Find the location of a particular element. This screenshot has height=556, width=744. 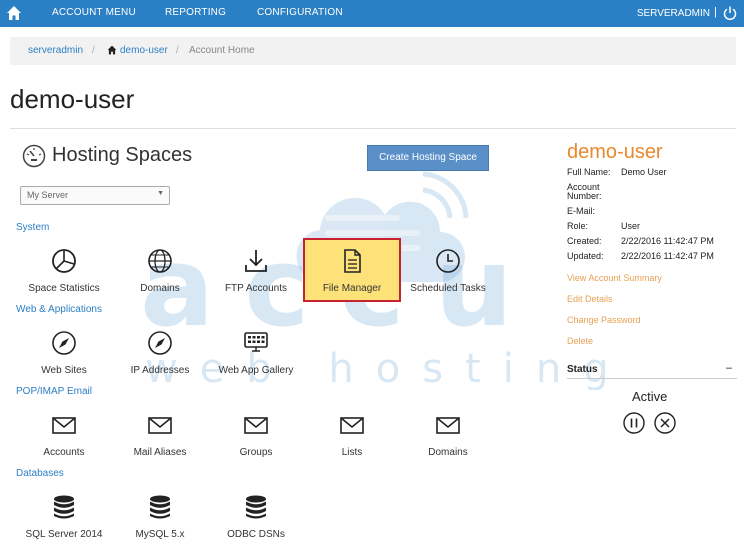

nav-account-menu: ACCOUNT MENU is located at coordinates (94, 12).